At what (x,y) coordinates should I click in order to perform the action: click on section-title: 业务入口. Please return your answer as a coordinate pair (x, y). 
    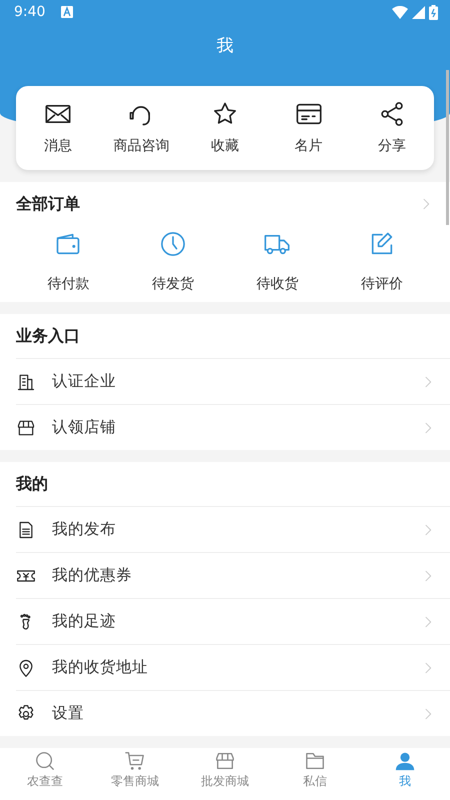
    Looking at the image, I should click on (48, 336).